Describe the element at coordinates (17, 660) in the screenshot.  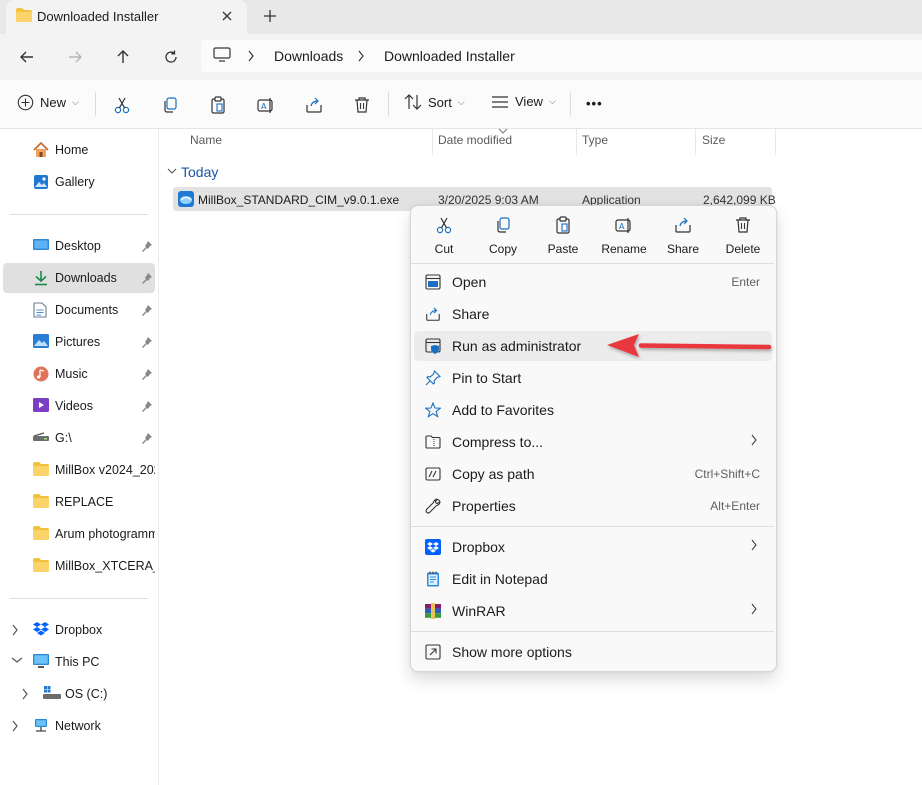
I see `chevron-down-icon` at that location.